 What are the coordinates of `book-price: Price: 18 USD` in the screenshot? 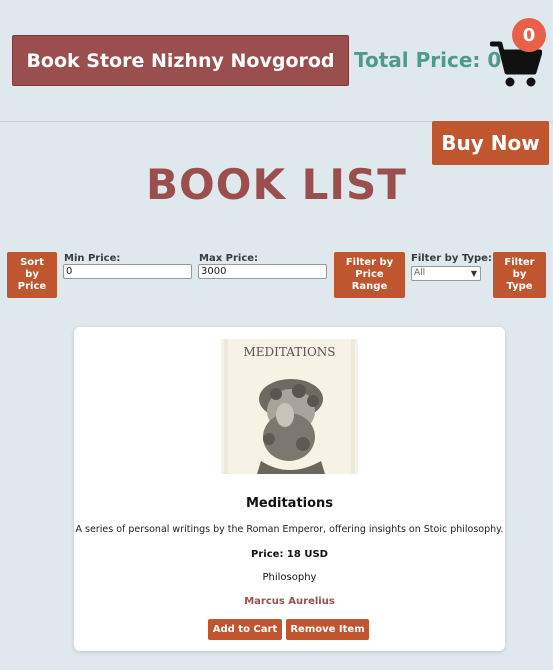 It's located at (289, 554).